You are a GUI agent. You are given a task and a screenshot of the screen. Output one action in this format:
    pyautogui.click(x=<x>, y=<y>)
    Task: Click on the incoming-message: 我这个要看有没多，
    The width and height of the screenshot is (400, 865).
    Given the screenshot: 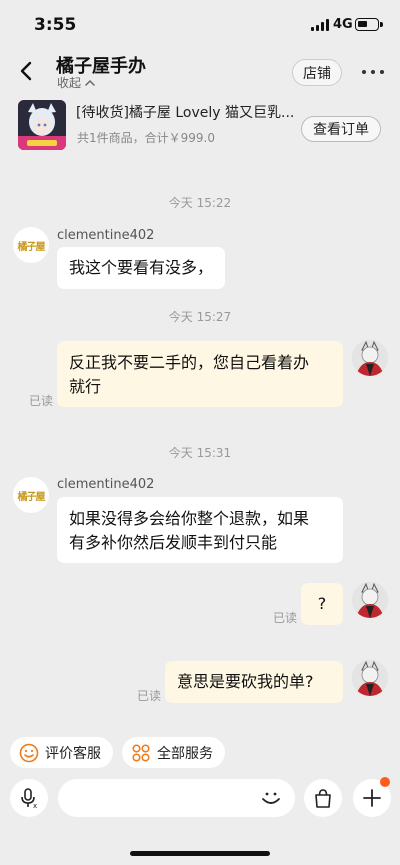 What is the action you would take?
    pyautogui.click(x=141, y=268)
    